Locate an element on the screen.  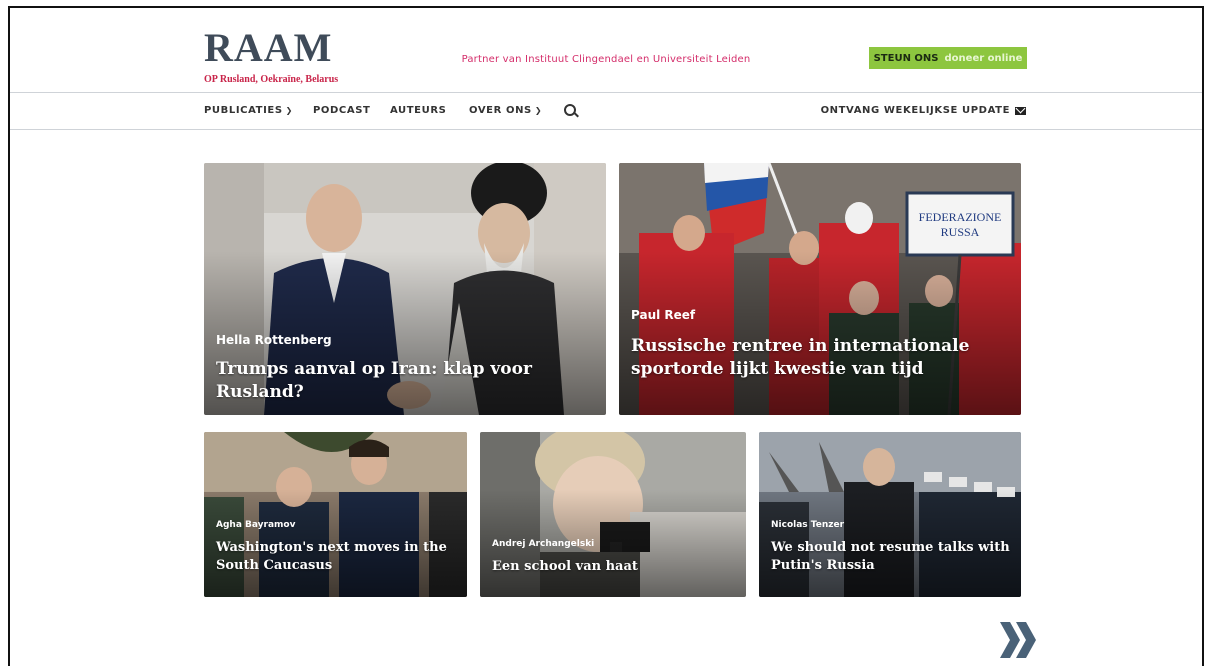
nav-item-over-ons: OVER ONS ❯ is located at coordinates (505, 111).